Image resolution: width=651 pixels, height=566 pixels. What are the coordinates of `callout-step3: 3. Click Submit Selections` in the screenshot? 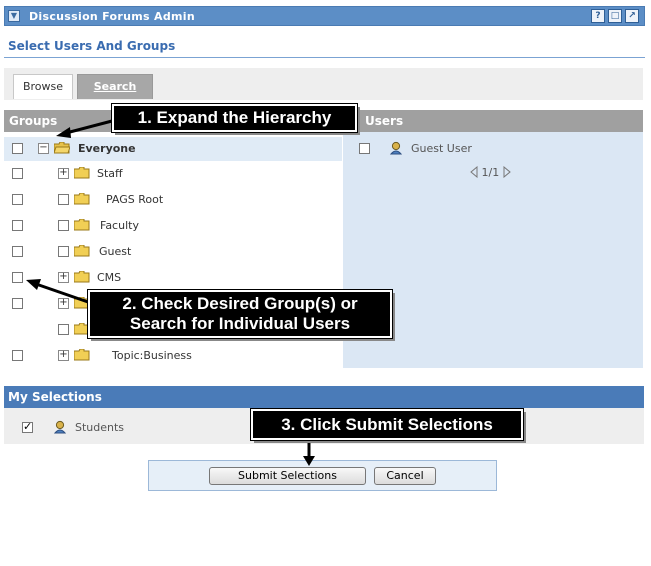 It's located at (387, 424).